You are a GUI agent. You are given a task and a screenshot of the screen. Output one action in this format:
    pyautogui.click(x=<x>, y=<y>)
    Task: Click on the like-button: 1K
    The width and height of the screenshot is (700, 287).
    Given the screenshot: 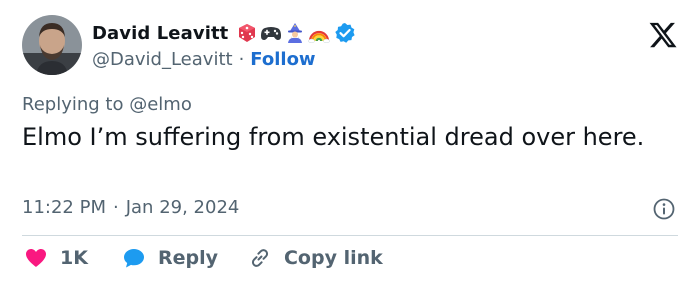 What is the action you would take?
    pyautogui.click(x=56, y=258)
    